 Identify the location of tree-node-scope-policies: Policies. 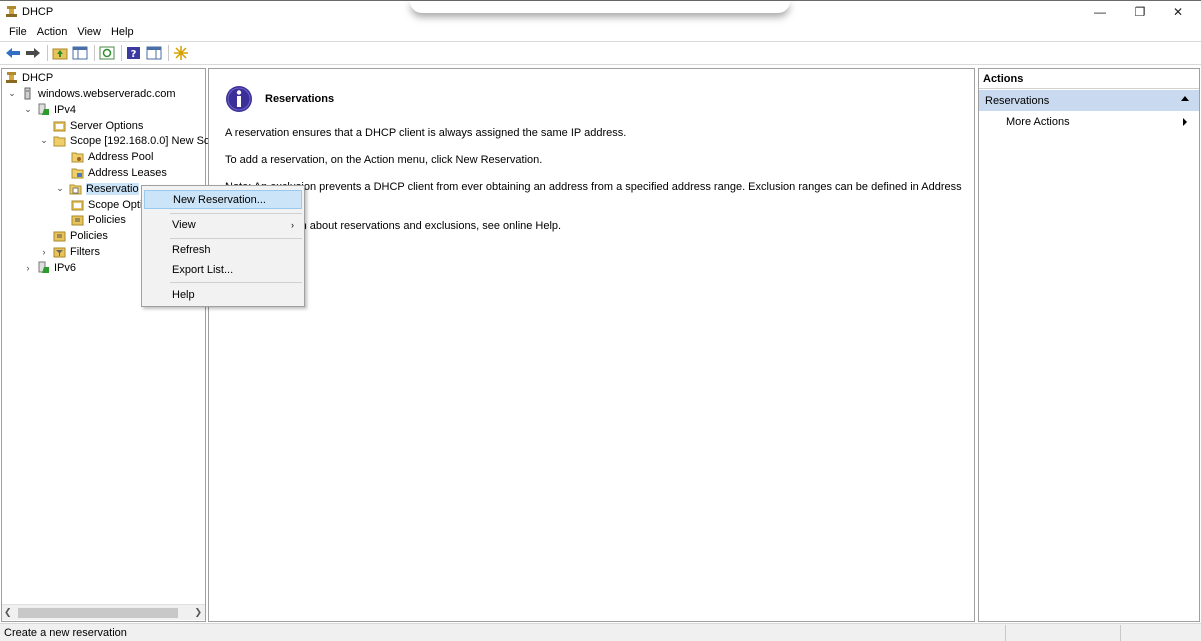
(98, 219).